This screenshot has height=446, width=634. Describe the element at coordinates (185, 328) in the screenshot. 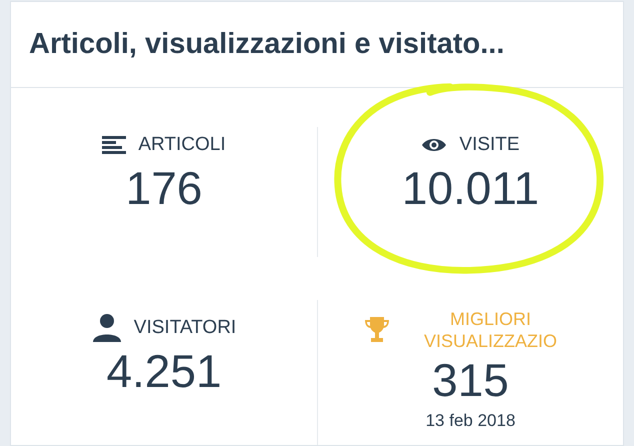

I see `stat-label: VISITATORI` at that location.